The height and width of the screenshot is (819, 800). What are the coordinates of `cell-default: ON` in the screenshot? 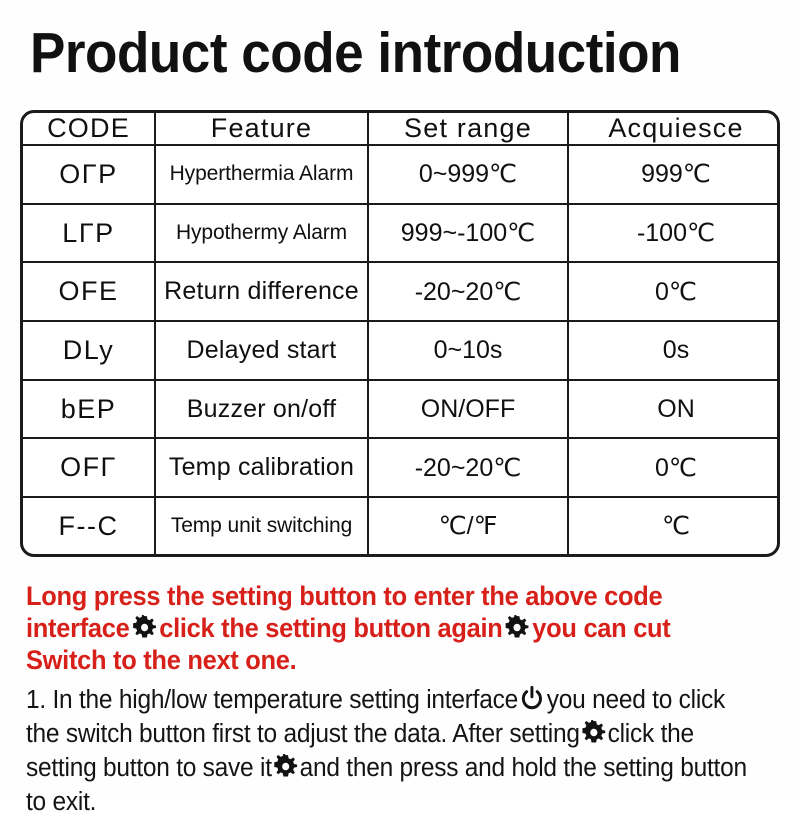 It's located at (672, 409).